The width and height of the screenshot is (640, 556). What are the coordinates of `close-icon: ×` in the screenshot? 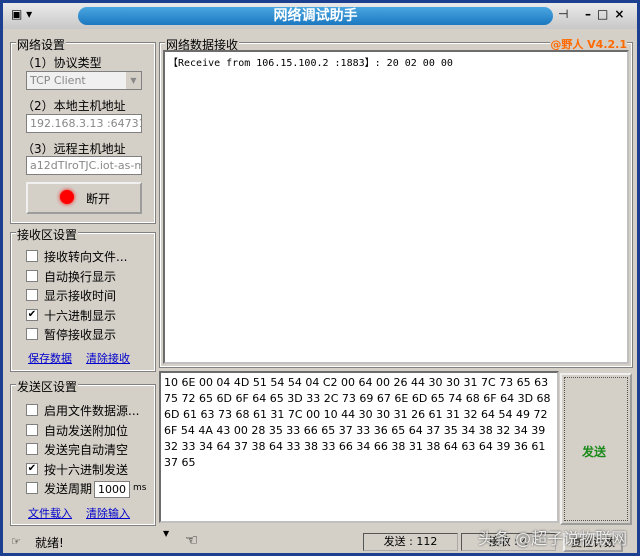 It's located at (622, 14).